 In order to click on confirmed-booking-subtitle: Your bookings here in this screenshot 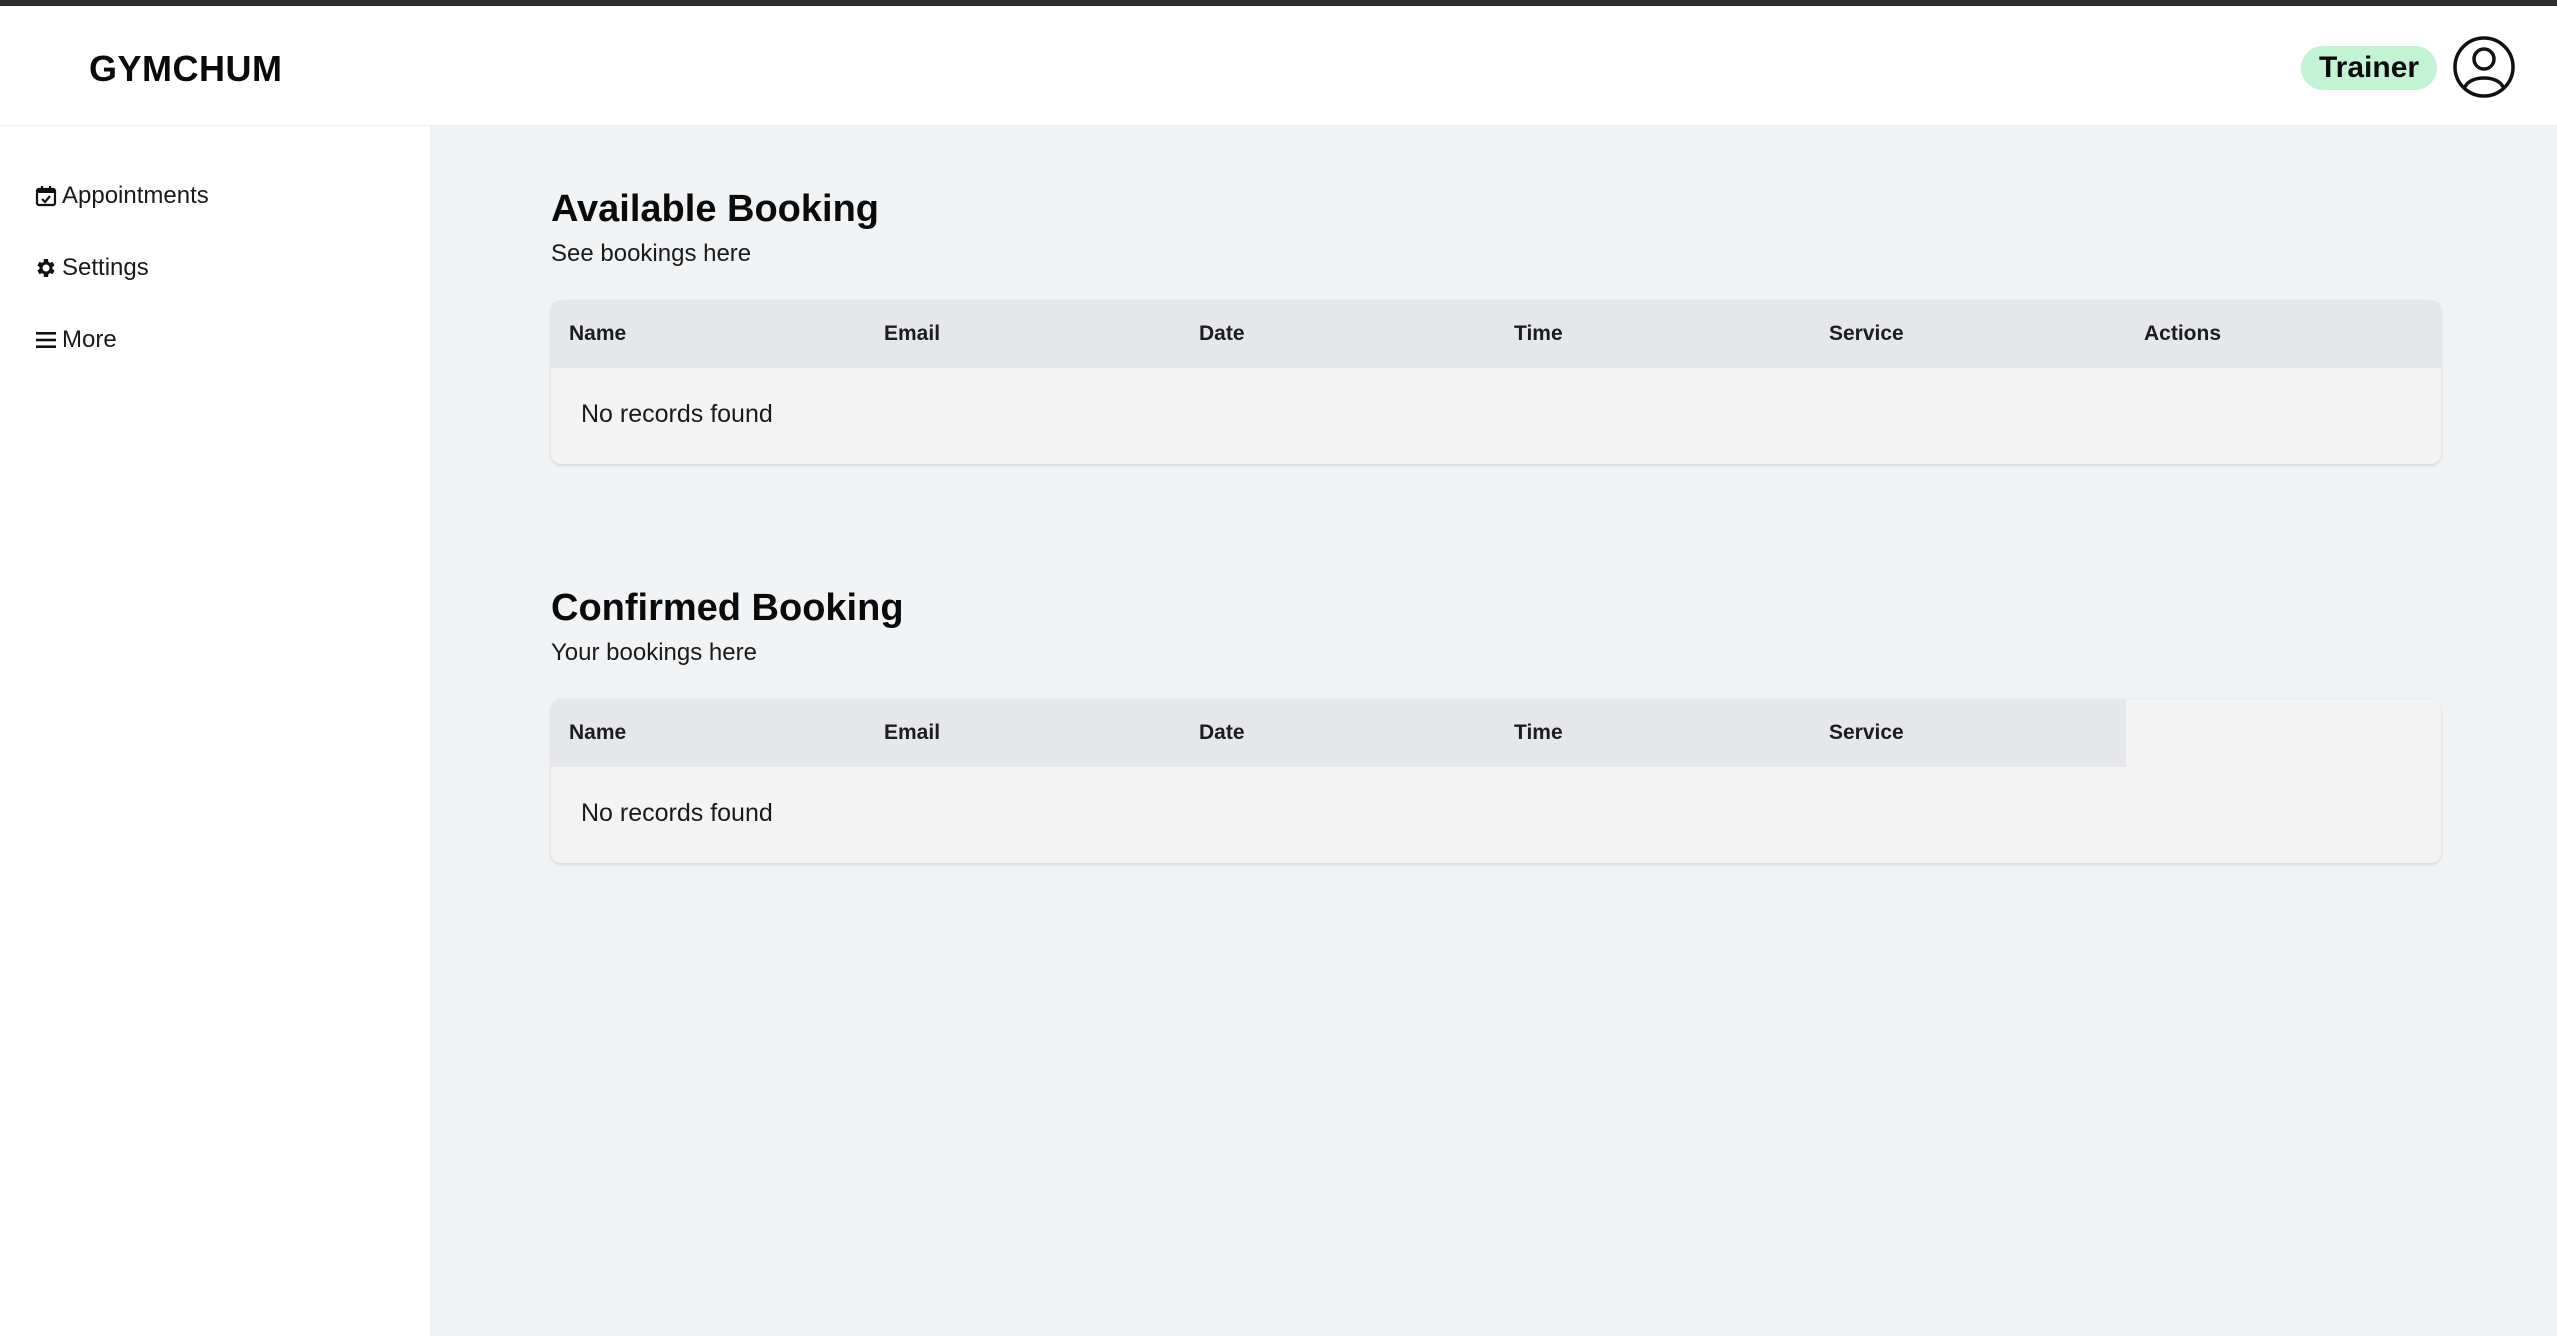, I will do `click(654, 652)`.